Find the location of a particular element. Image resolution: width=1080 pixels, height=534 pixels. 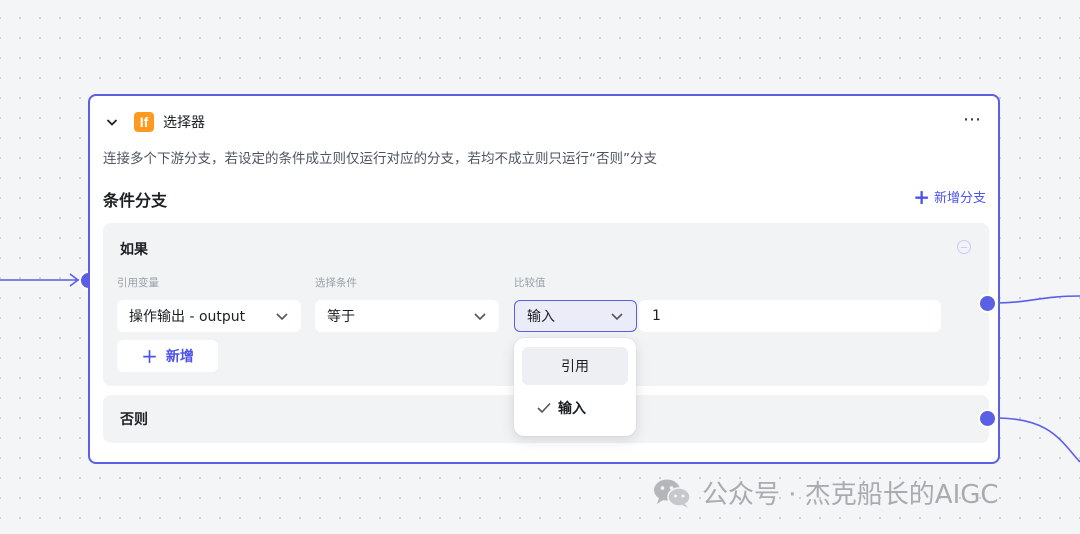

option-label: 引用 is located at coordinates (575, 367).